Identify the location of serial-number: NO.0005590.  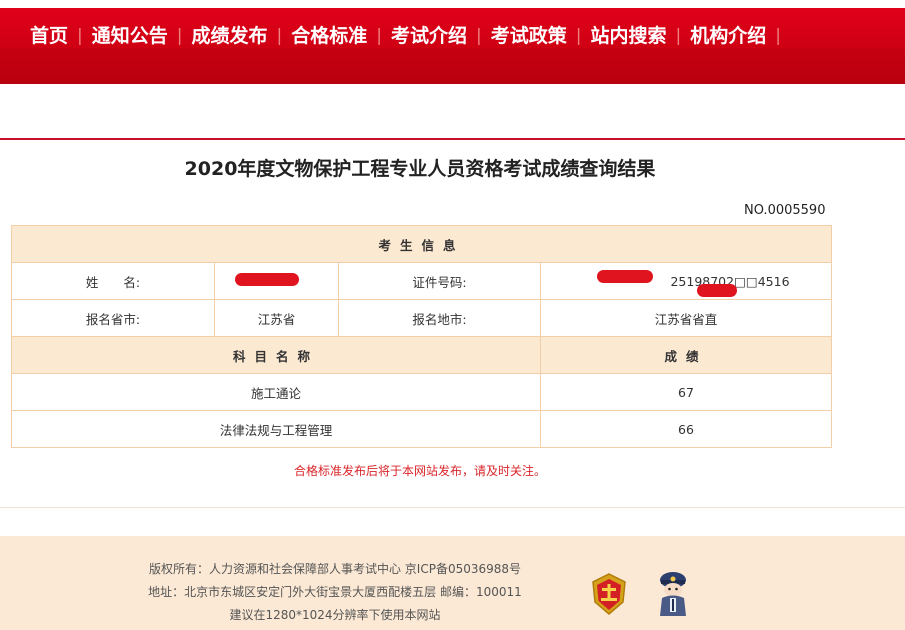
(785, 210).